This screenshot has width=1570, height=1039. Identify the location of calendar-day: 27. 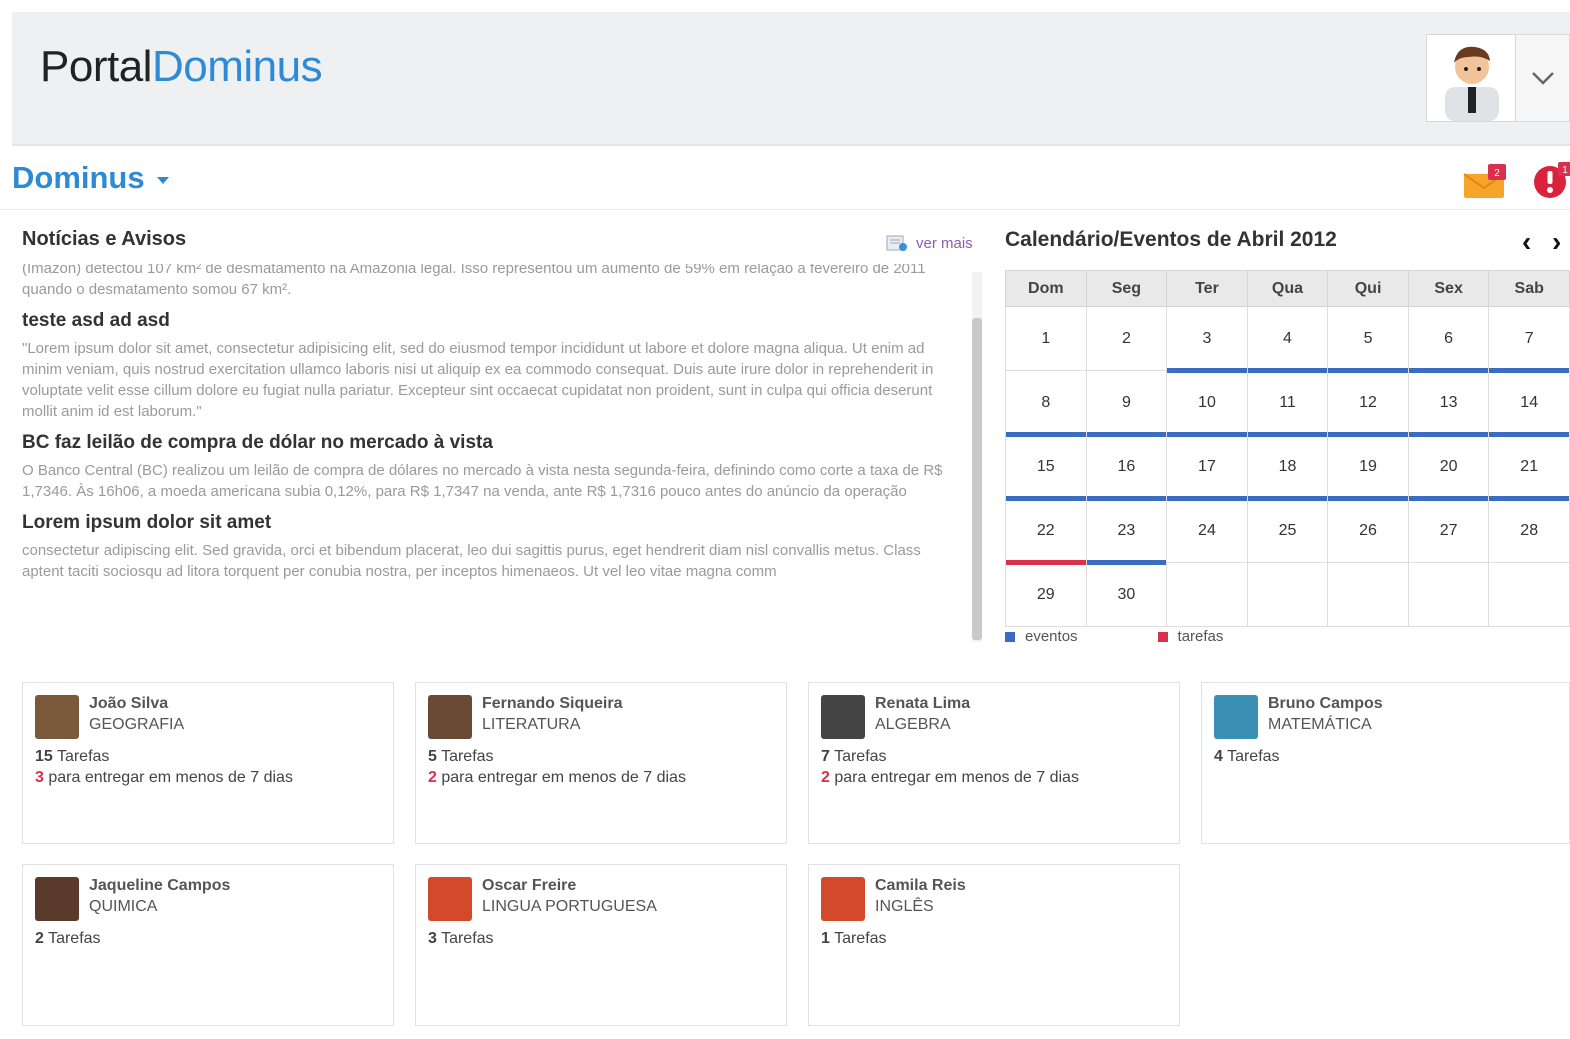
(1448, 530).